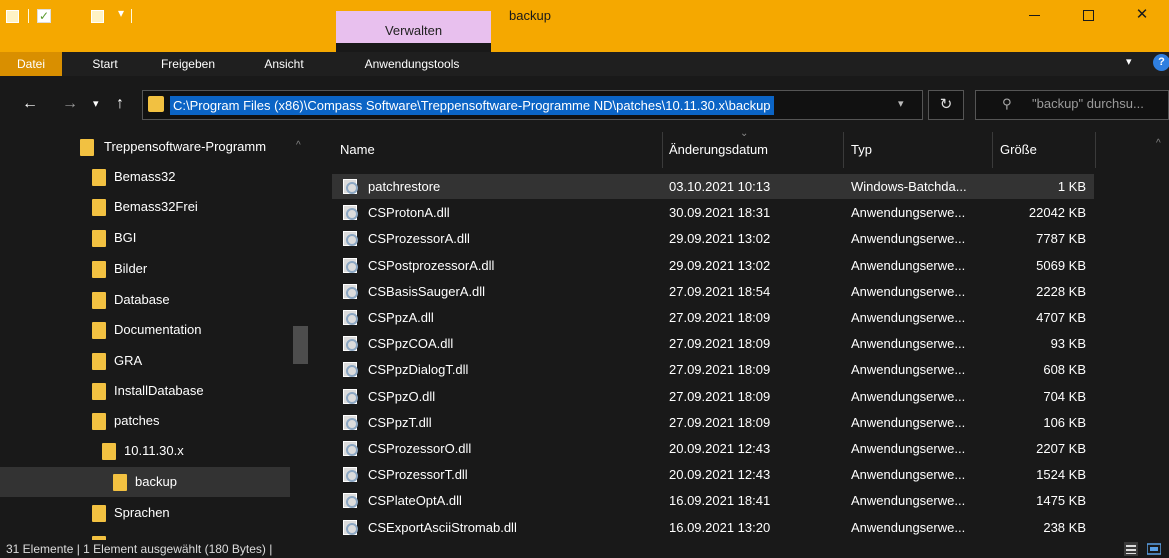  What do you see at coordinates (415, 501) in the screenshot?
I see `file-name: CSPlateOptA.dll` at bounding box center [415, 501].